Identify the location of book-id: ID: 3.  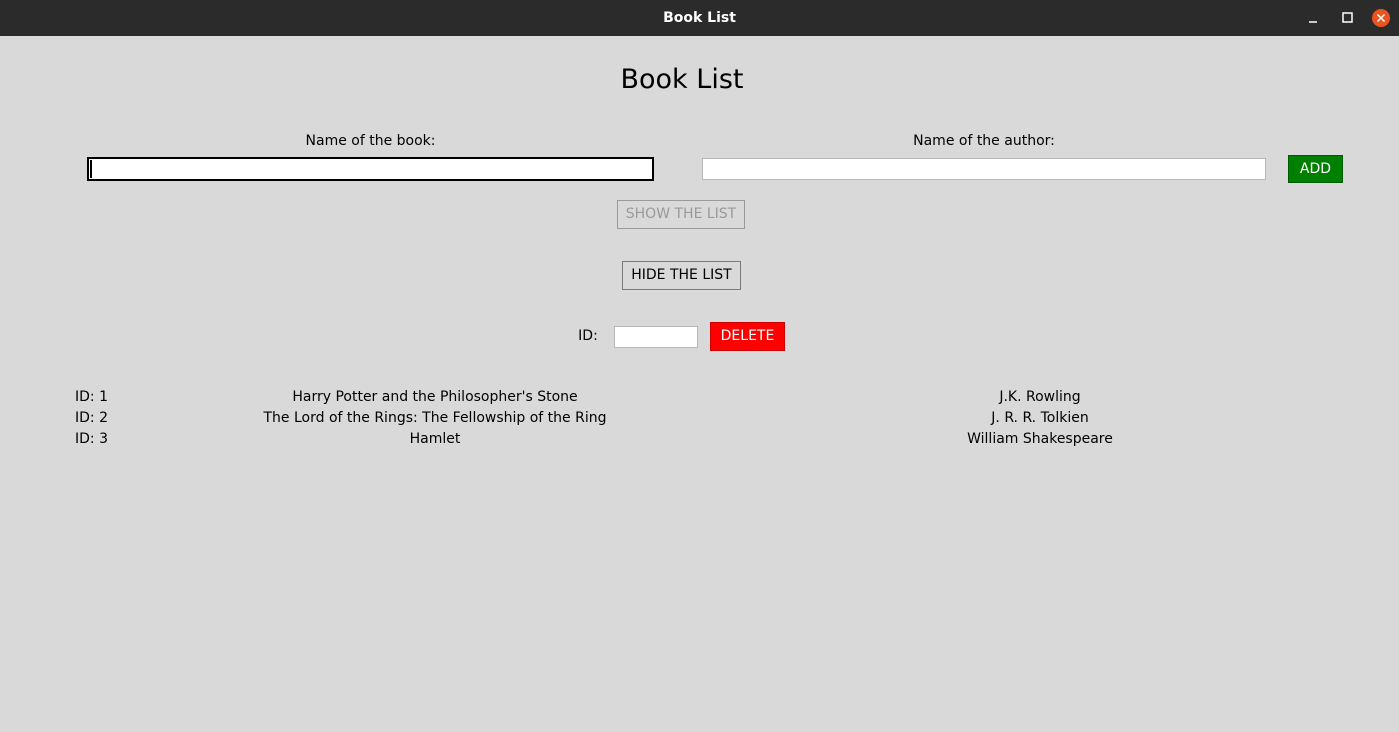
(91, 439).